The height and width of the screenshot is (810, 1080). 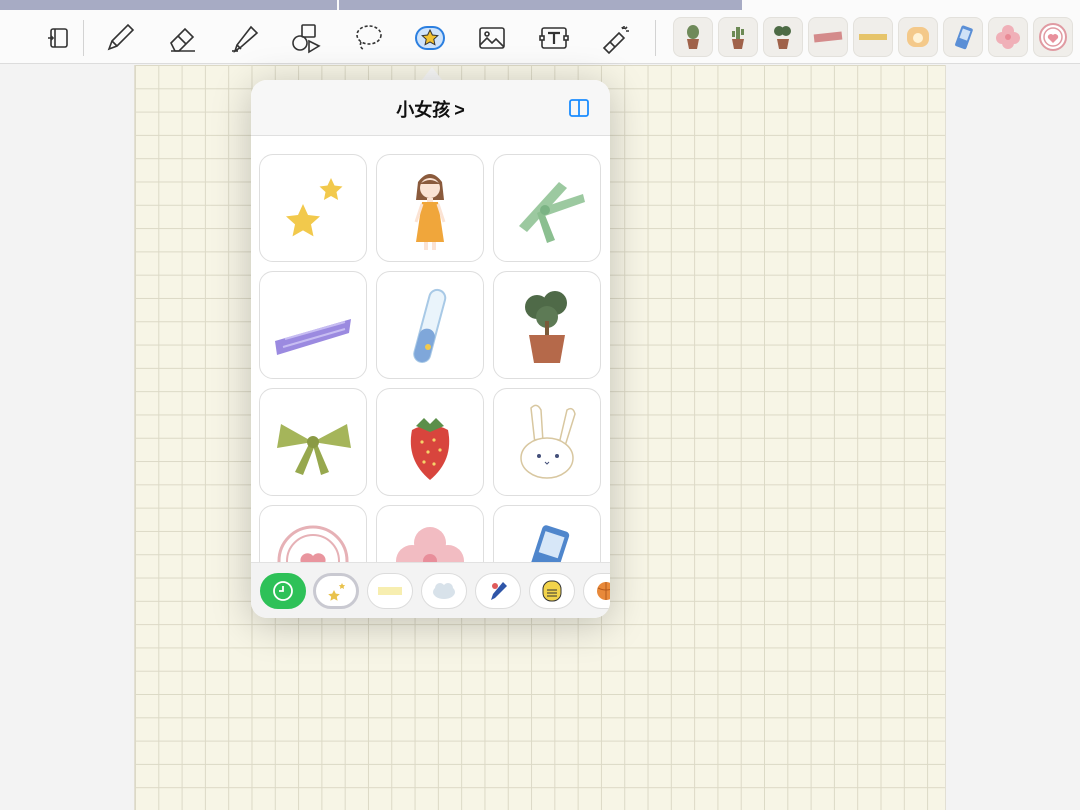 What do you see at coordinates (120, 38) in the screenshot?
I see `pen-icon` at bounding box center [120, 38].